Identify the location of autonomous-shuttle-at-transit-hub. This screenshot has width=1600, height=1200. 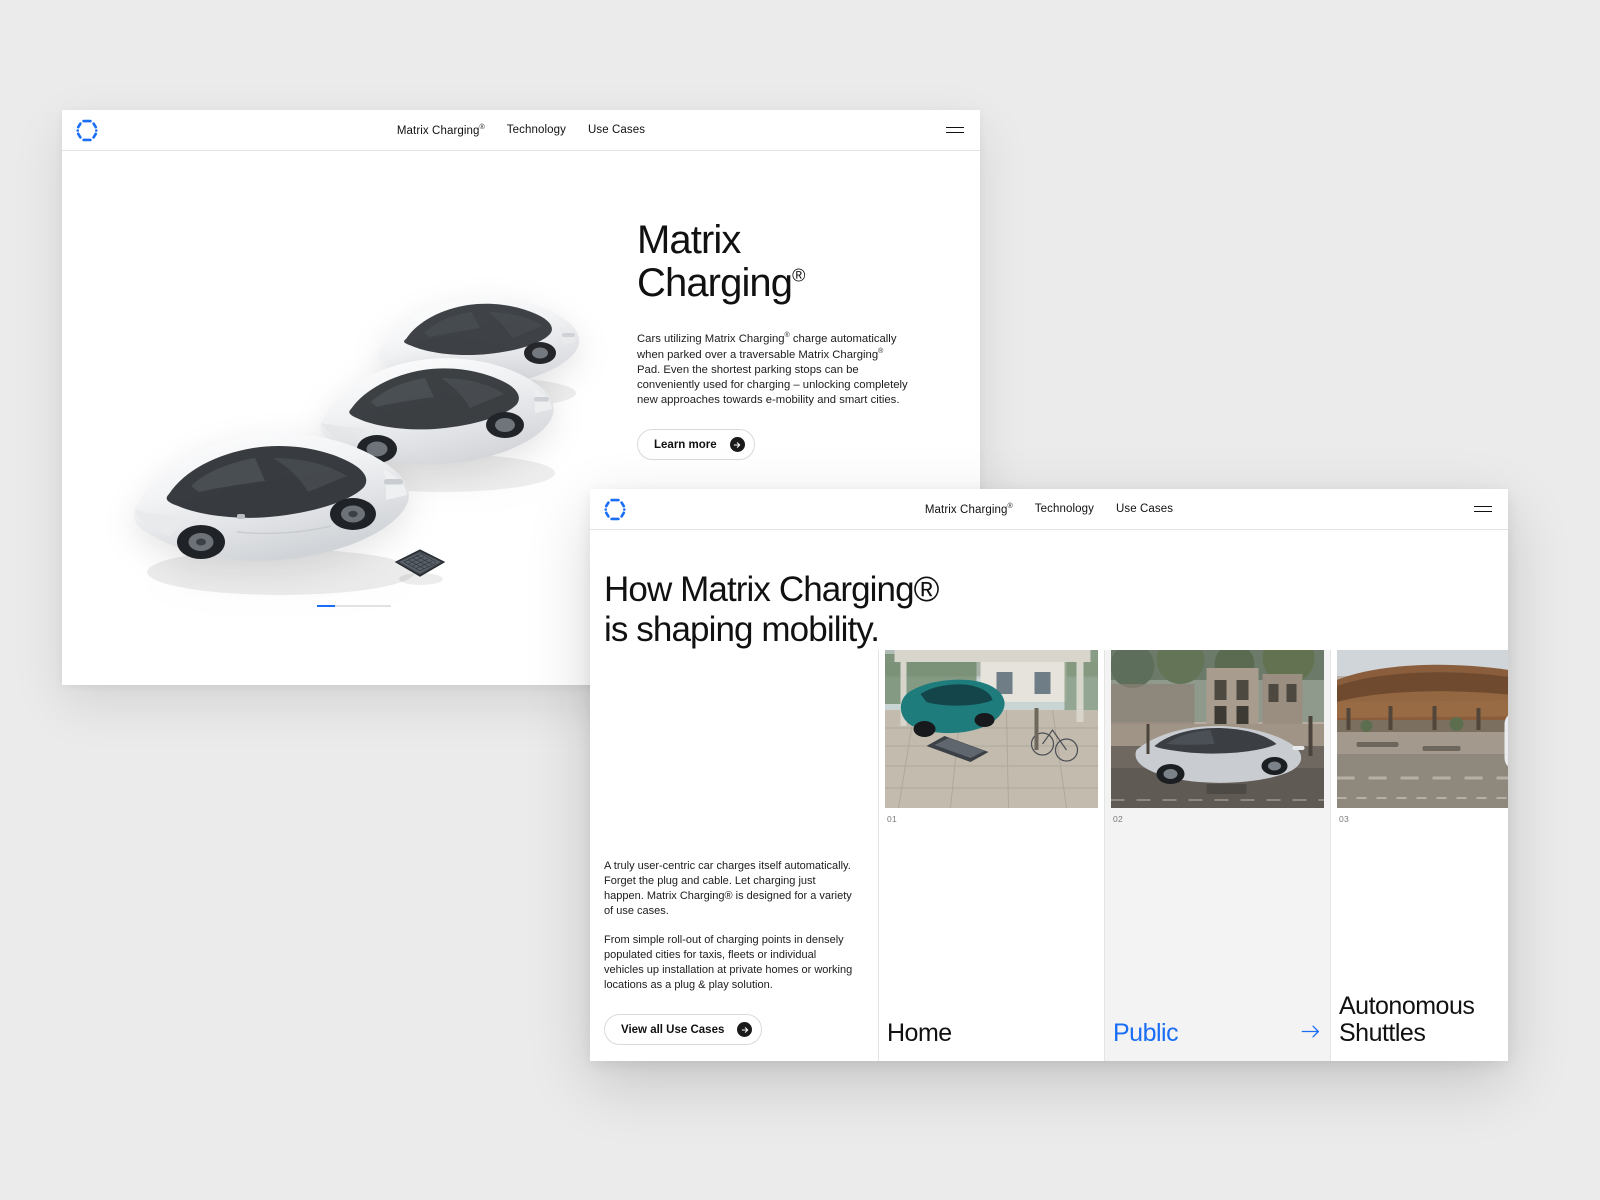
(1422, 728).